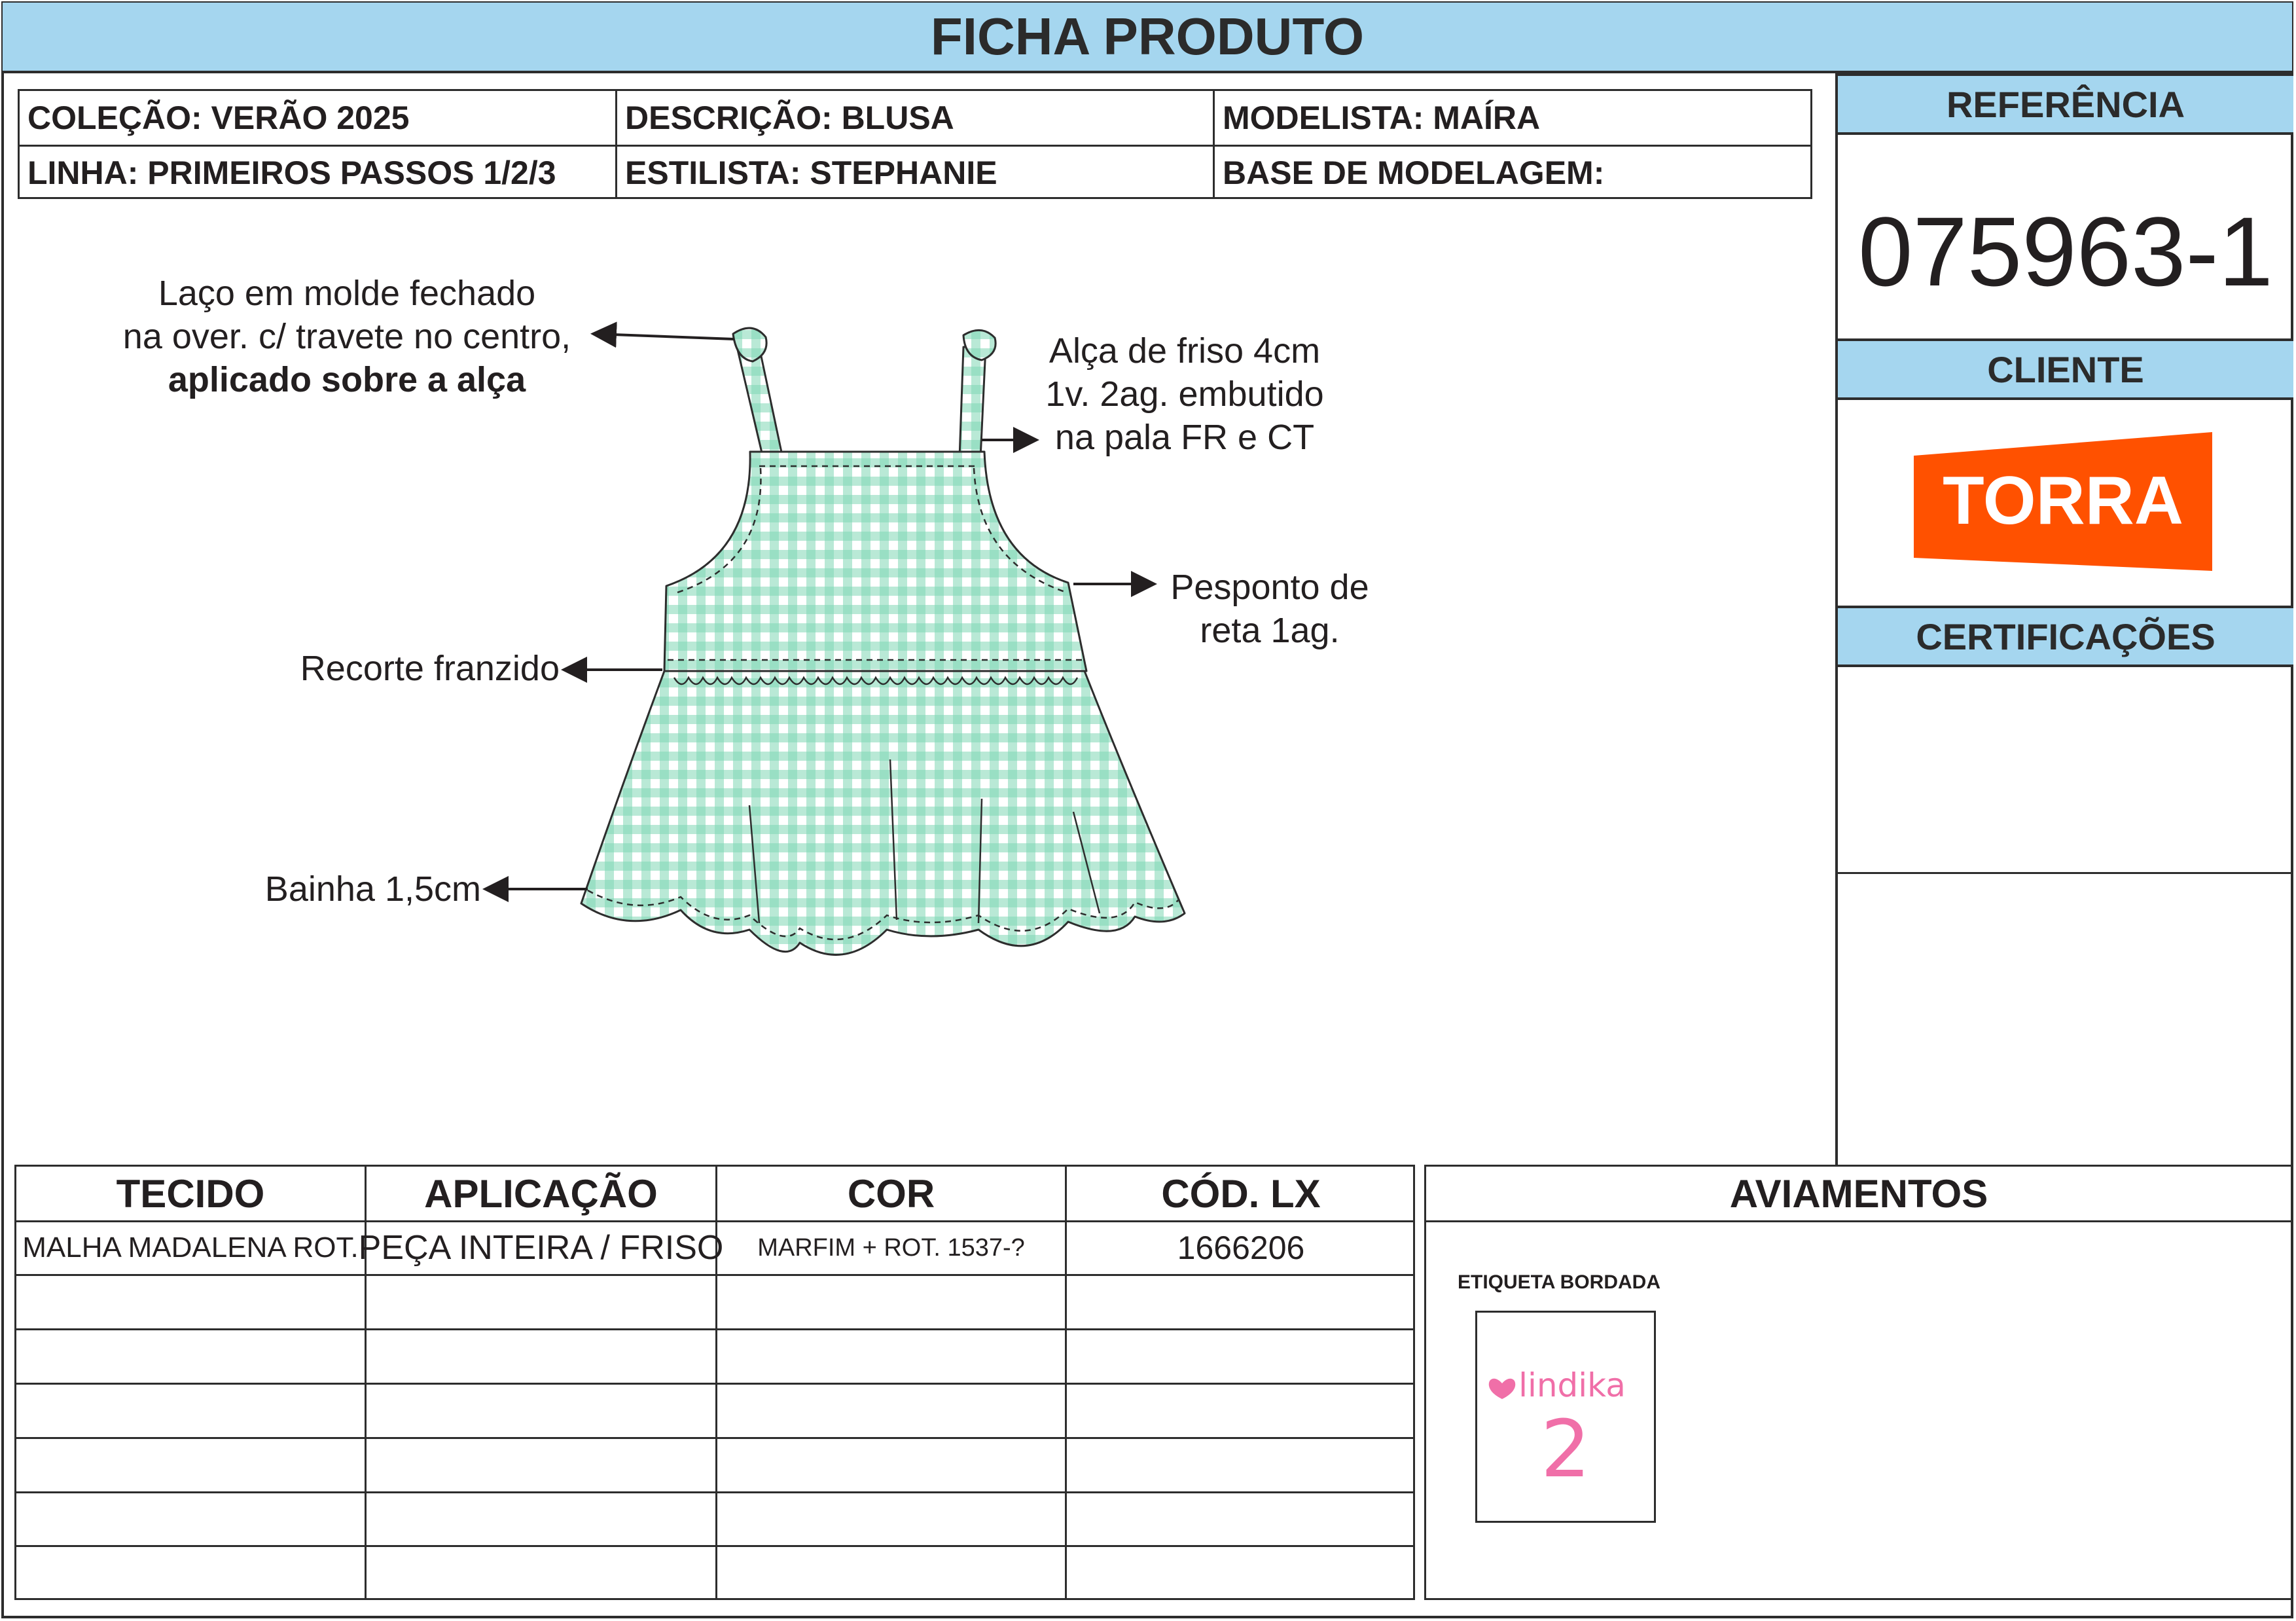 This screenshot has width=2296, height=1621. What do you see at coordinates (541, 1248) in the screenshot?
I see `table-cell-aplicacao: PEÇA INTEIRA / FRISO` at bounding box center [541, 1248].